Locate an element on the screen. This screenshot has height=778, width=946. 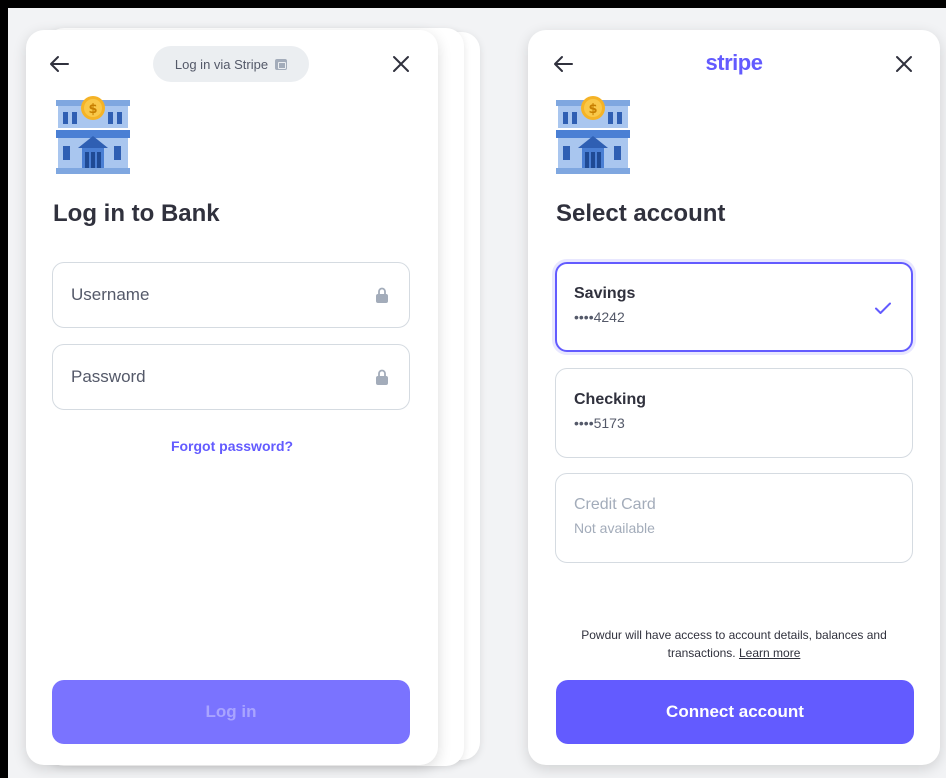
username-field is located at coordinates (231, 295).